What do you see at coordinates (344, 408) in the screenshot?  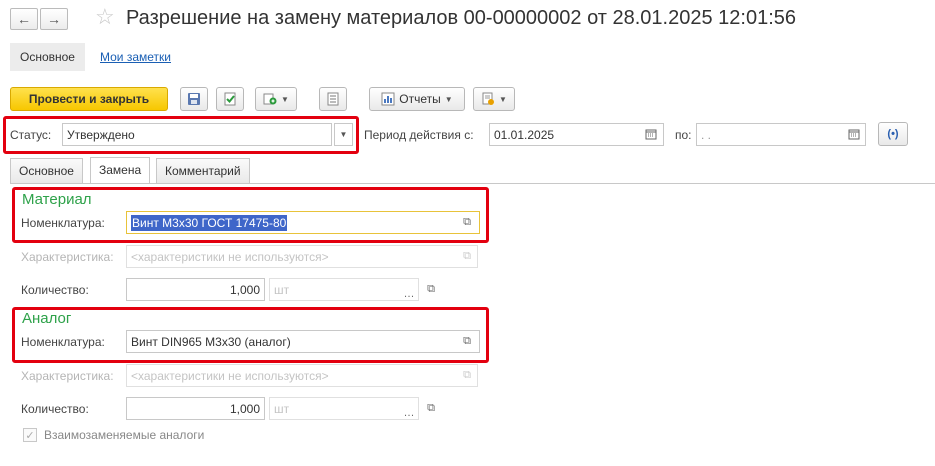 I see `analog-unit-input: шт` at bounding box center [344, 408].